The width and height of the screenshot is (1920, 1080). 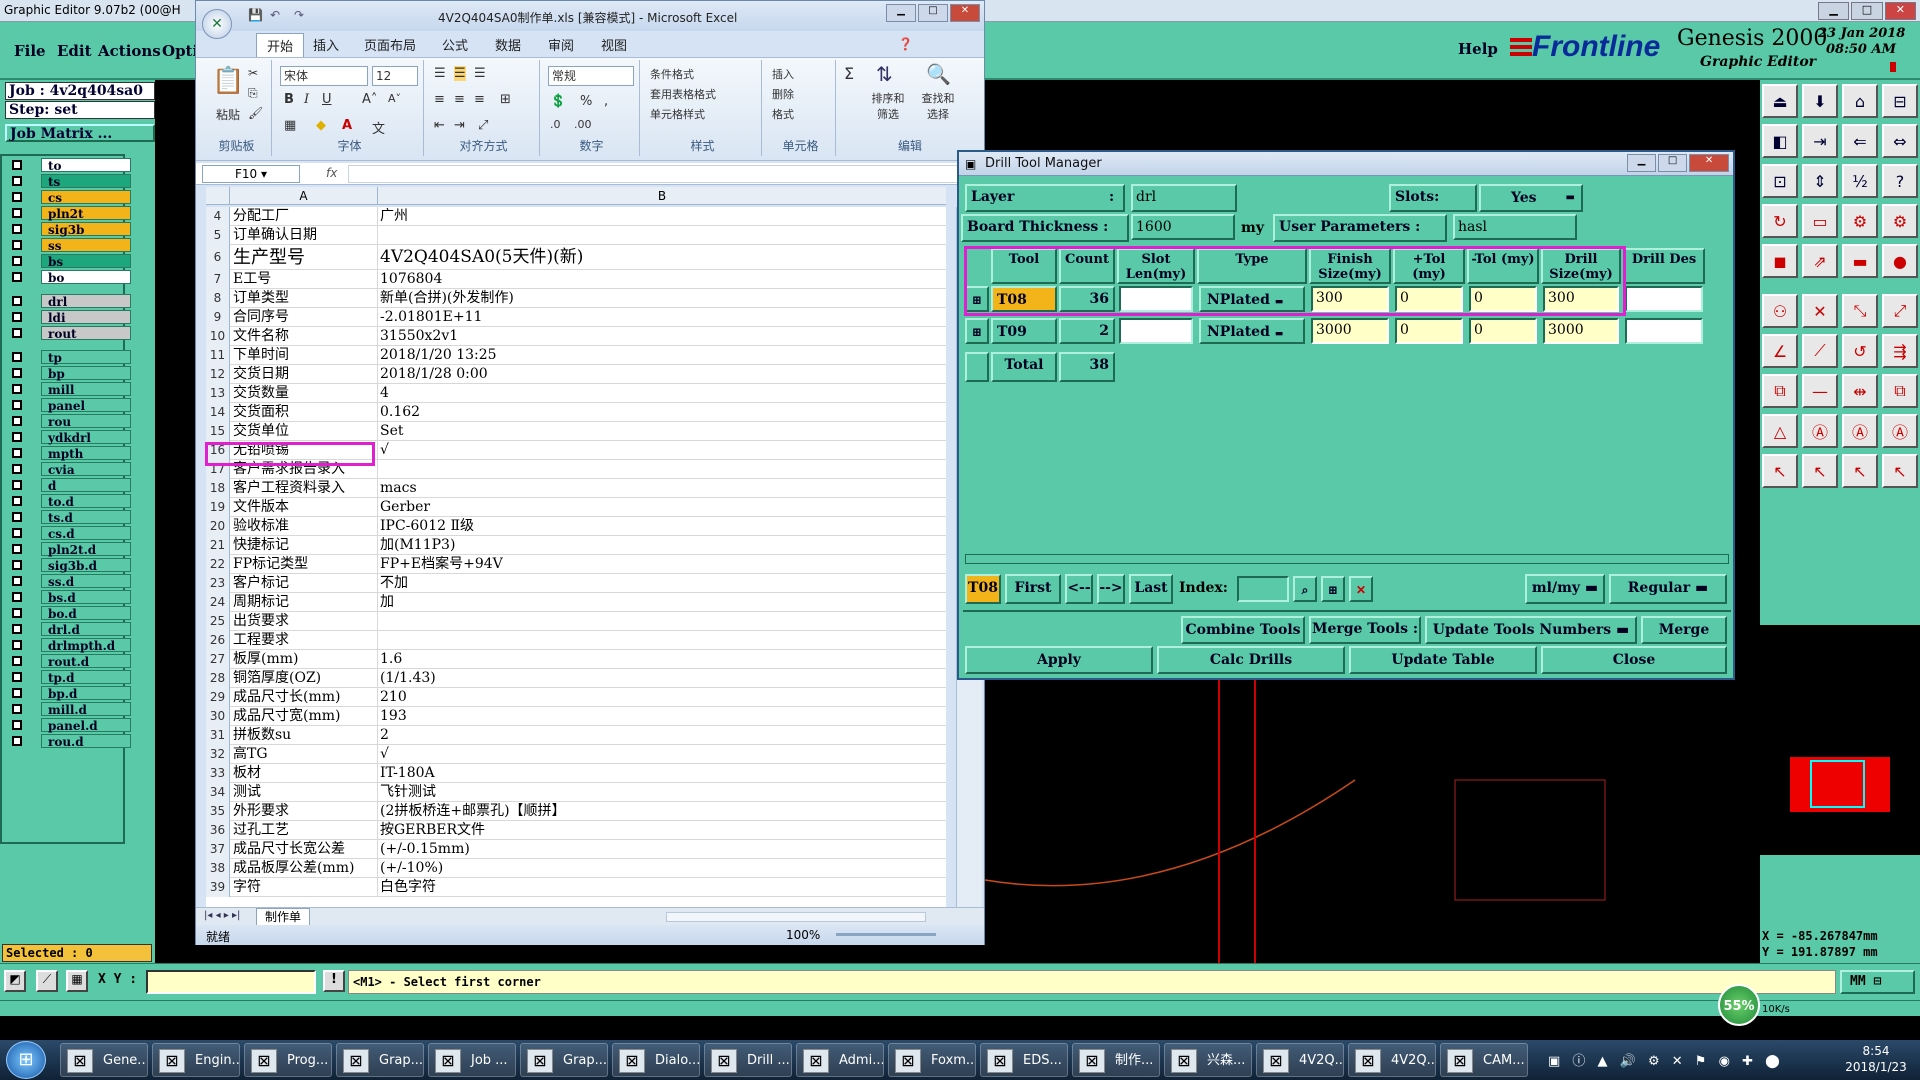 I want to click on cell-a: 订单类型, so click(x=304, y=298).